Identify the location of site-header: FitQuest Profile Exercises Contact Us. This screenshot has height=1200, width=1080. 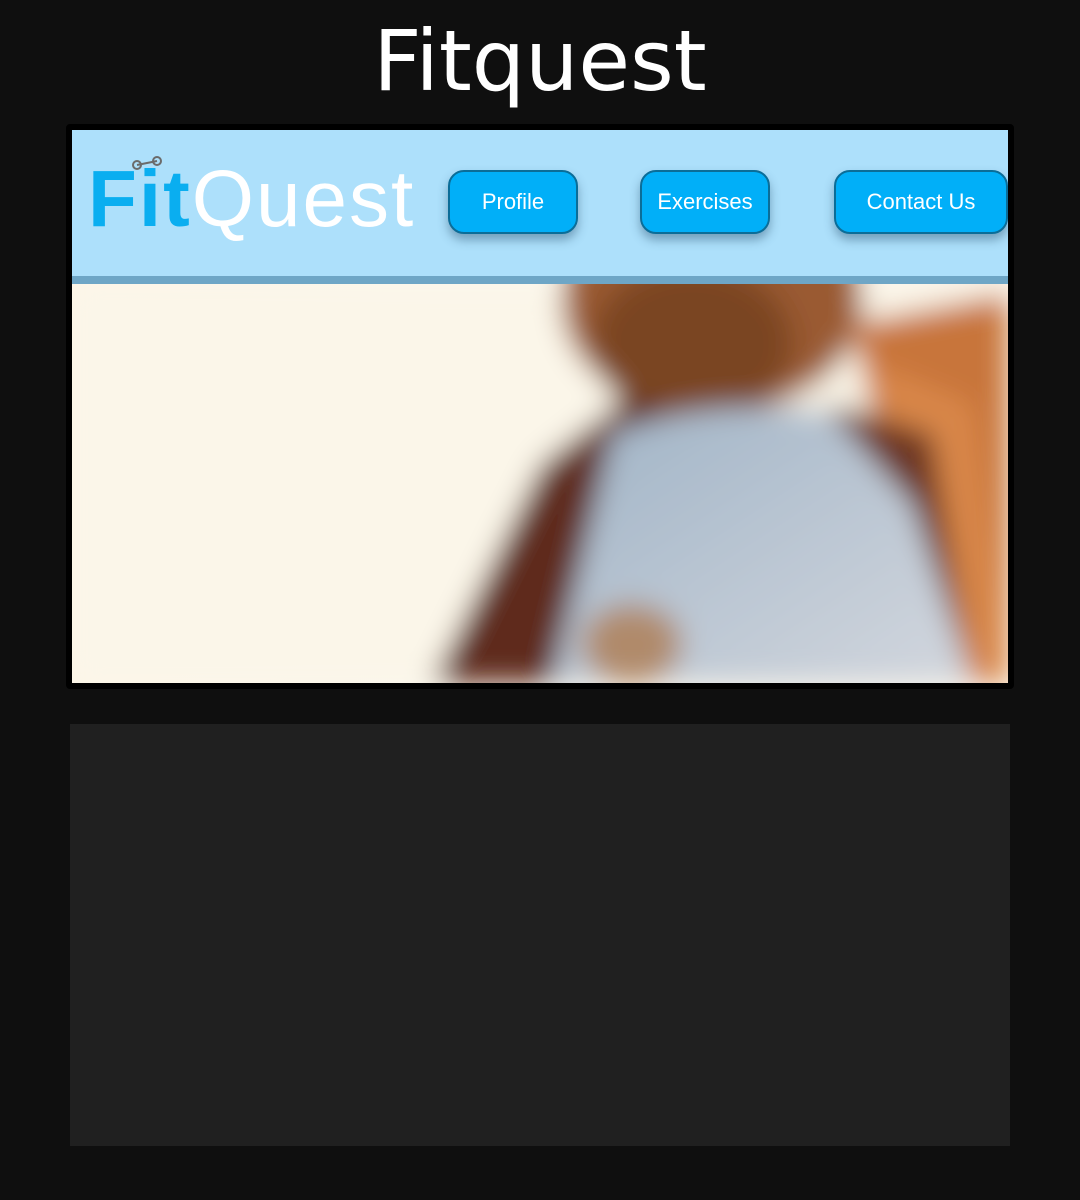
(540, 207).